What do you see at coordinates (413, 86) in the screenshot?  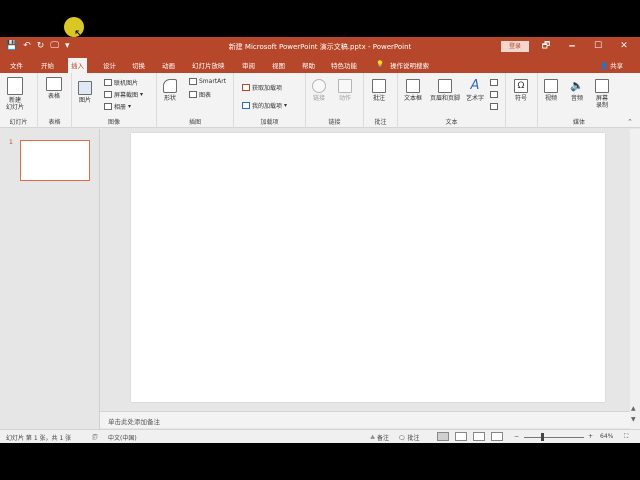 I see `textbox-icon` at bounding box center [413, 86].